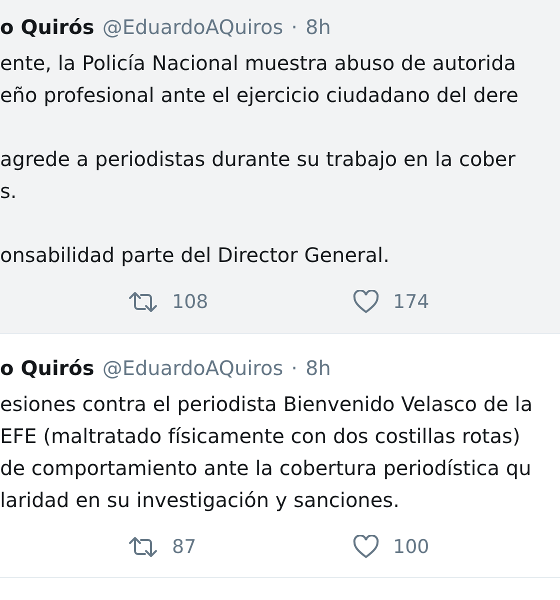  What do you see at coordinates (258, 159) in the screenshot?
I see `tweet-text-line: agrede a periodistas durante su trabajo en la cober` at bounding box center [258, 159].